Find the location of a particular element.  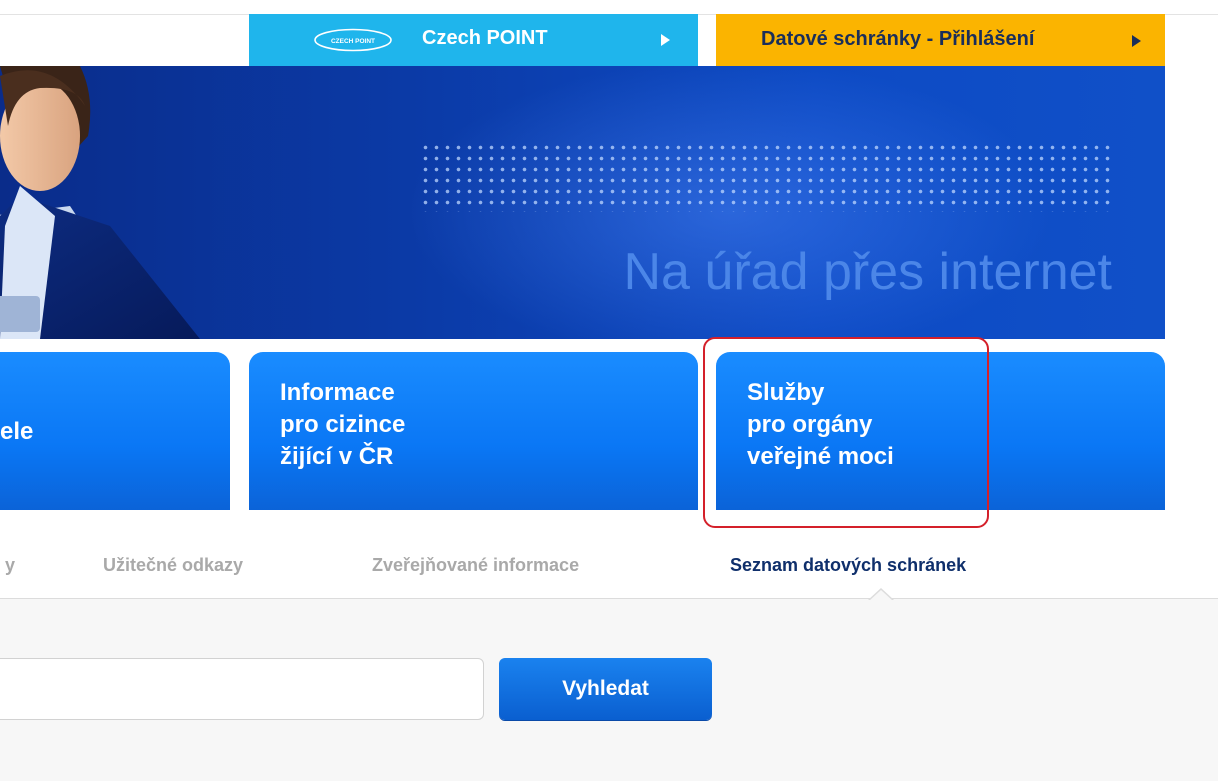

tile-line: veřejné moci is located at coordinates (820, 456).